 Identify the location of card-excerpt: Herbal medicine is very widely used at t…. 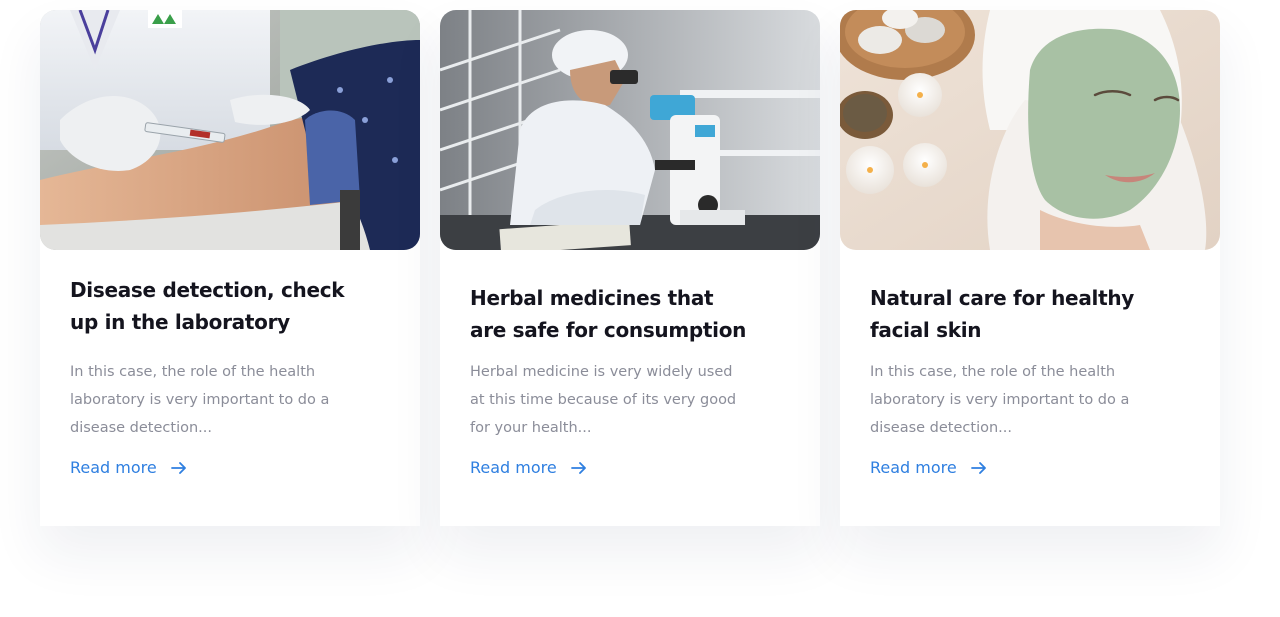
(603, 400).